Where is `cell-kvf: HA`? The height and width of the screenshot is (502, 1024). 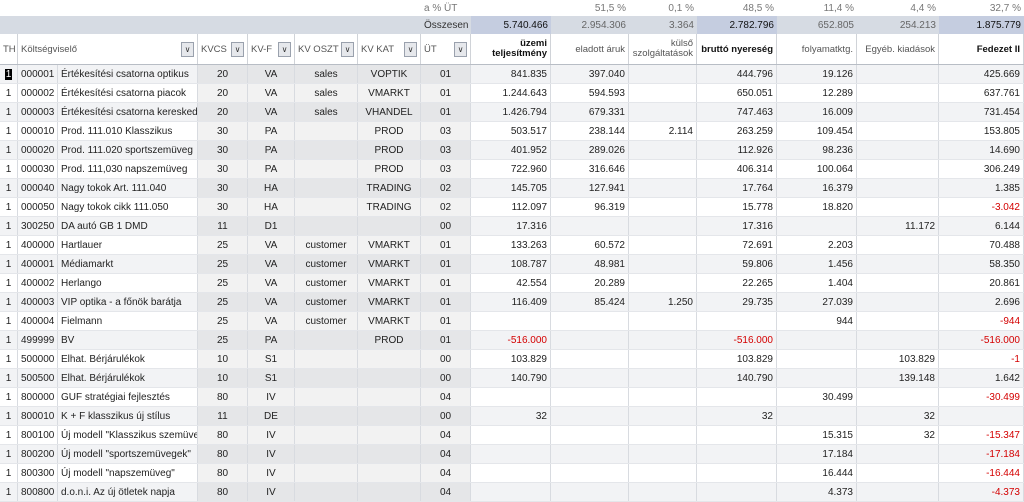 cell-kvf: HA is located at coordinates (271, 207).